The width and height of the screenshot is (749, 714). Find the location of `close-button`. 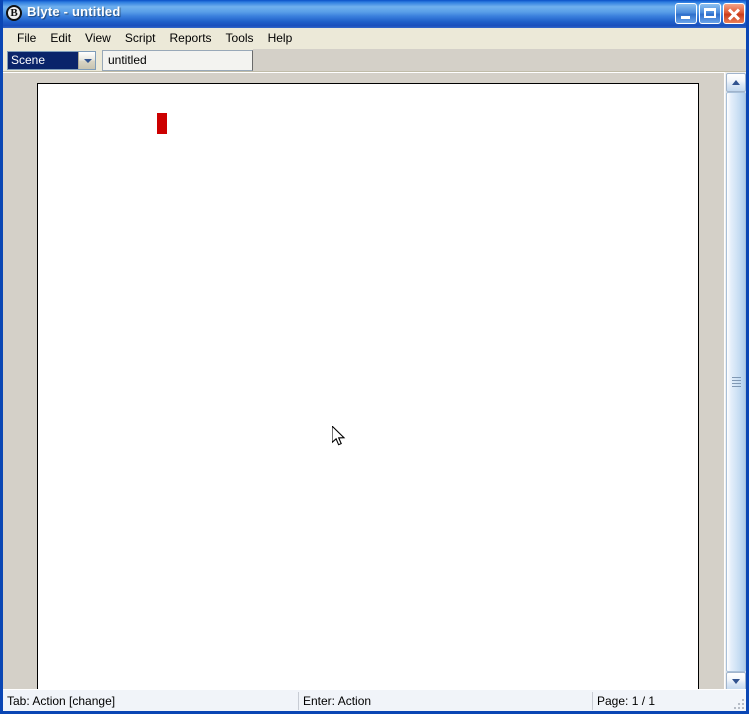

close-button is located at coordinates (734, 13).